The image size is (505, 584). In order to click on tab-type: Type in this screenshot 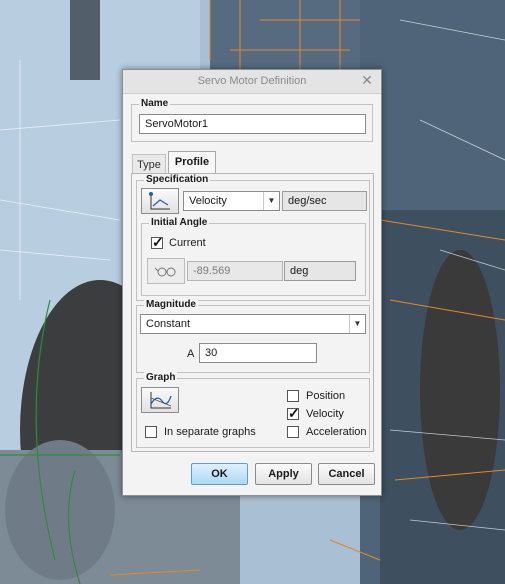, I will do `click(149, 164)`.